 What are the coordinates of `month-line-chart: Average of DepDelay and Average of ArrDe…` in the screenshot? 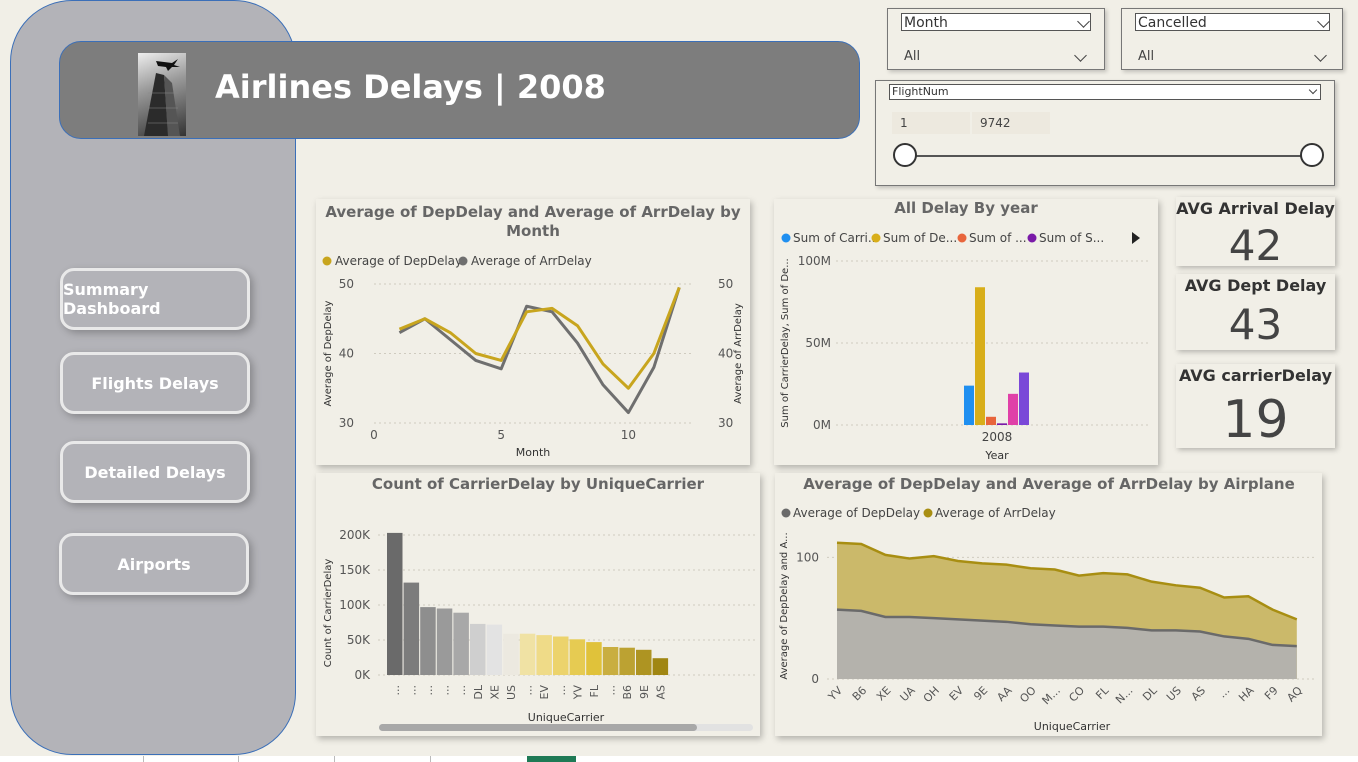 It's located at (533, 331).